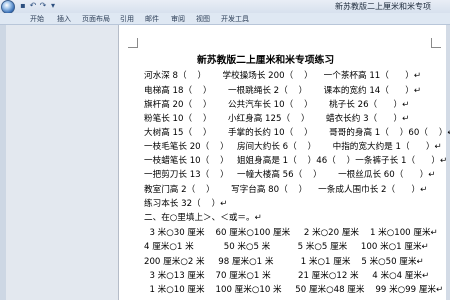 The height and width of the screenshot is (300, 450). I want to click on text-line: 200 厘米○2 米 98 厘米○1 米 1 米○1 厘米 5 米○50 厘米↵, so click(284, 262).